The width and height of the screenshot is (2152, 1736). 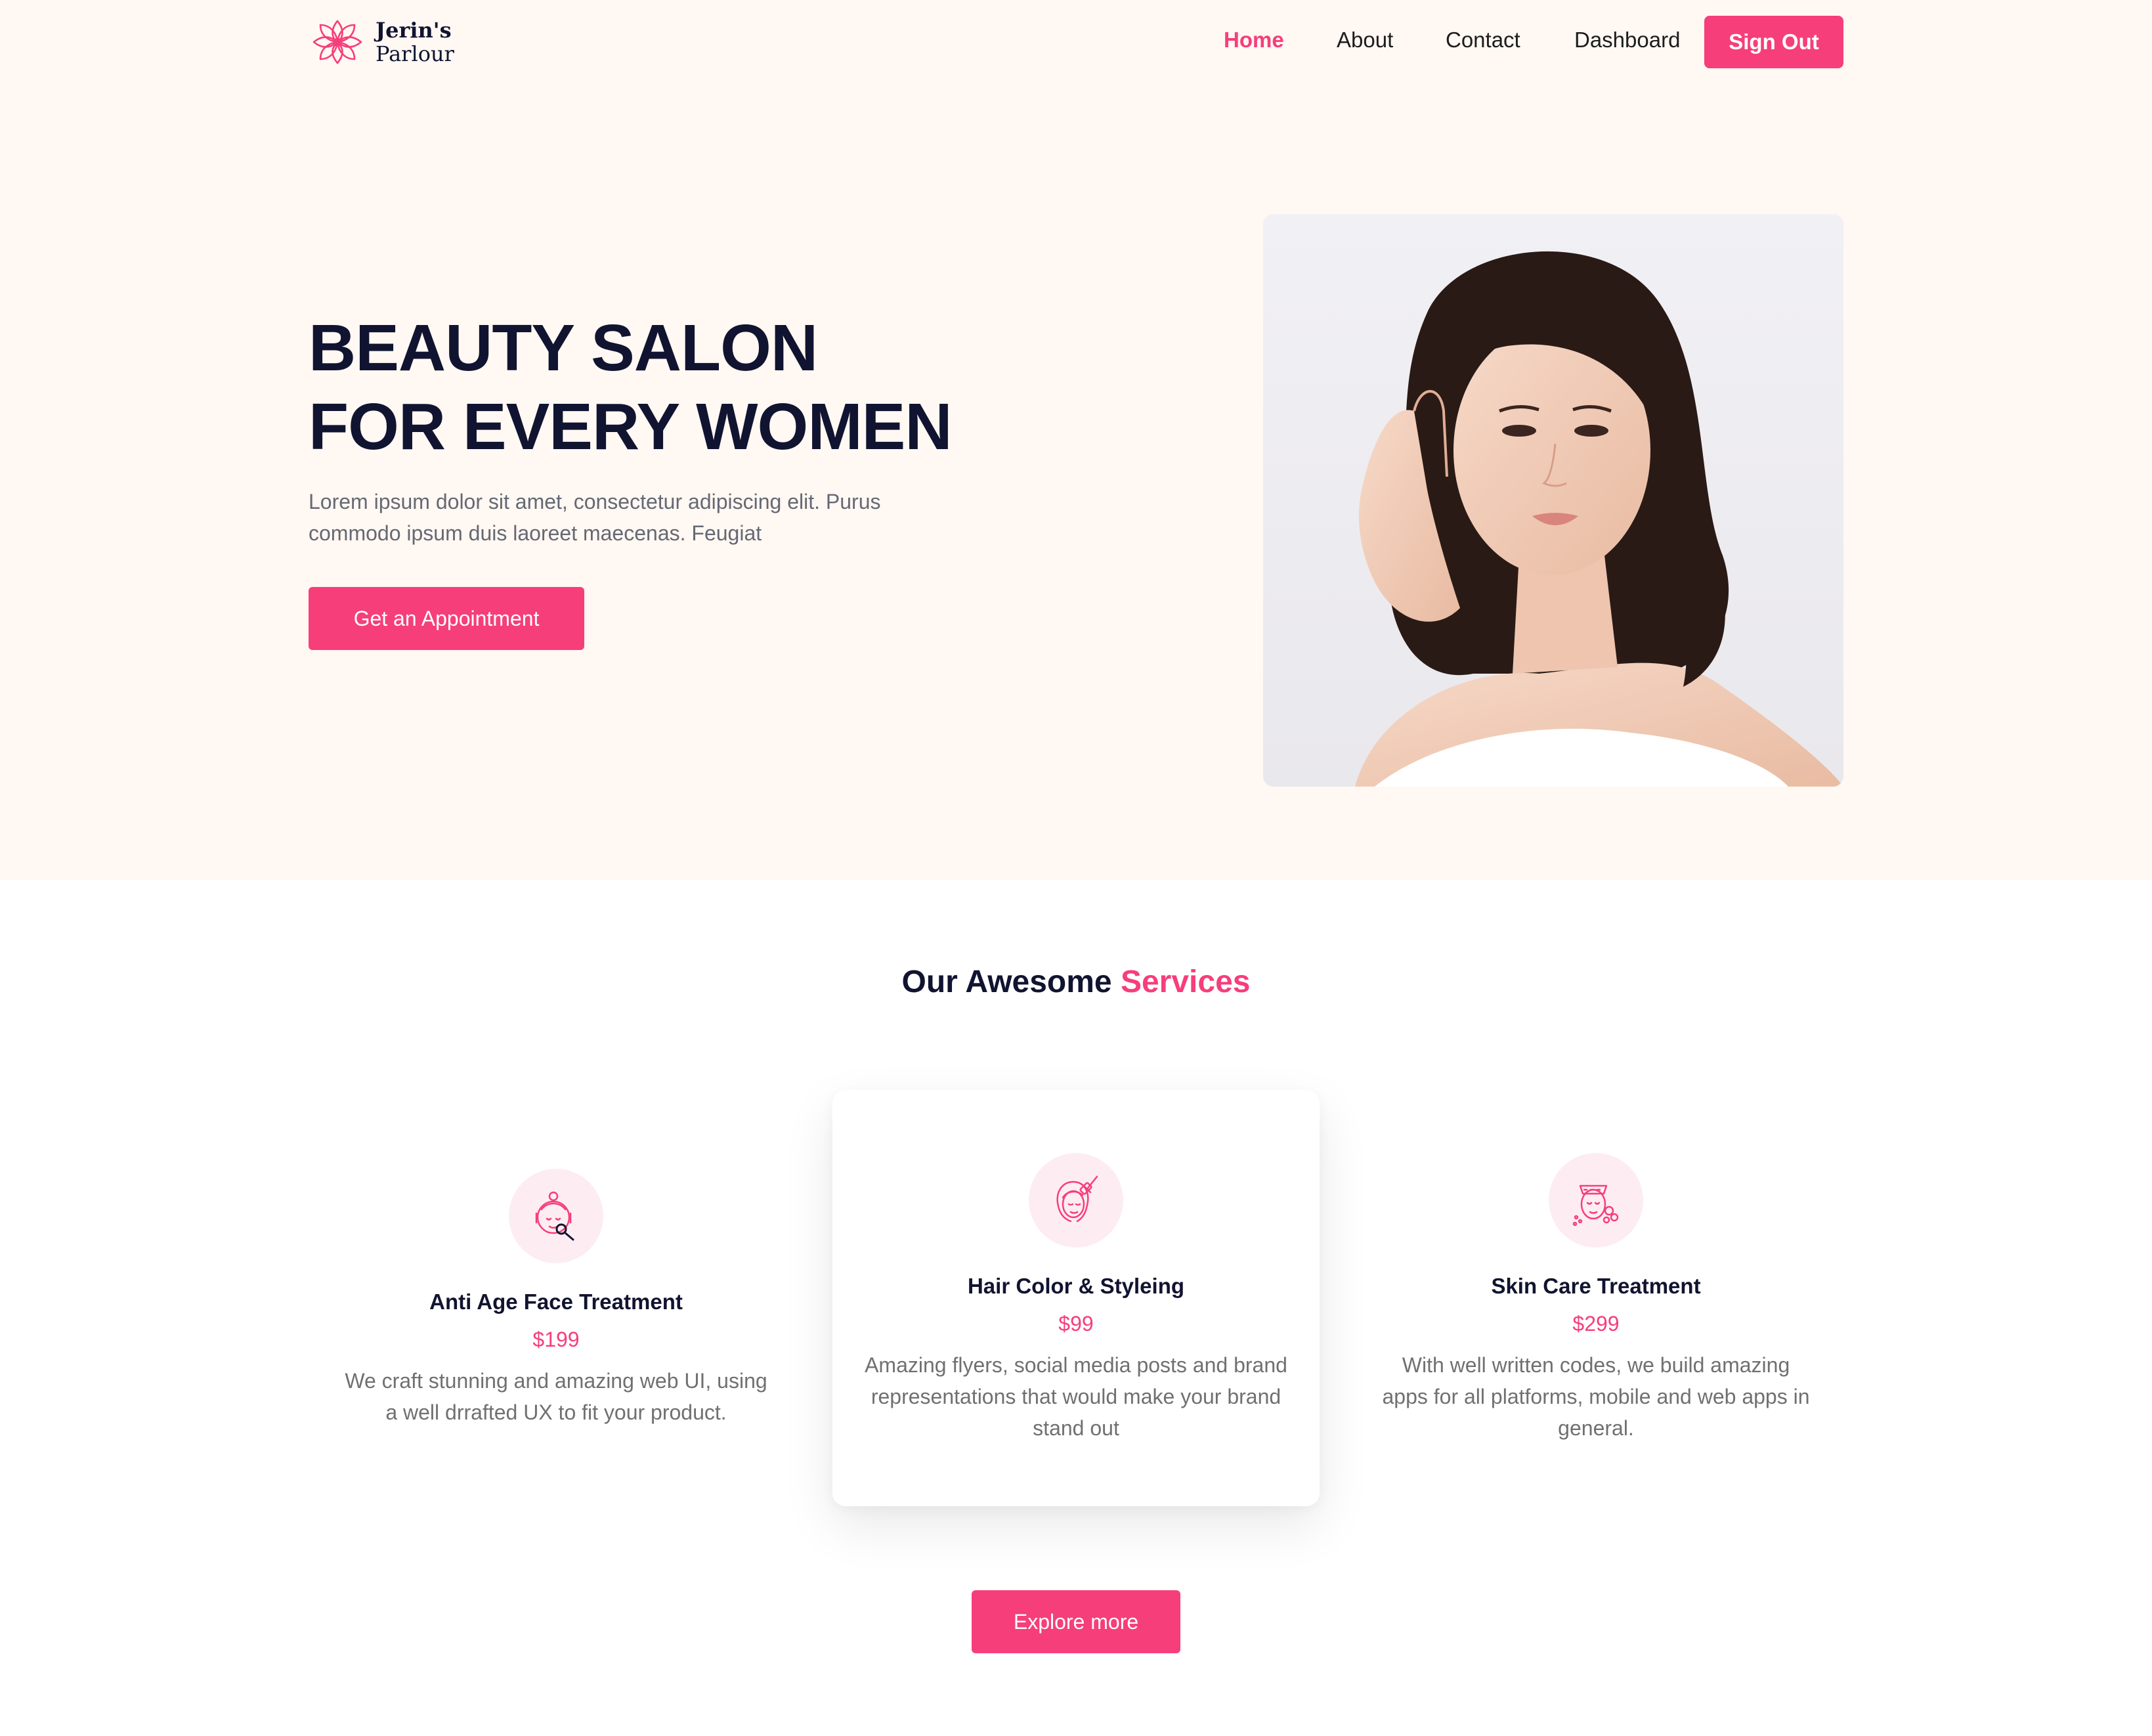 I want to click on hero-portrait-image, so click(x=1553, y=500).